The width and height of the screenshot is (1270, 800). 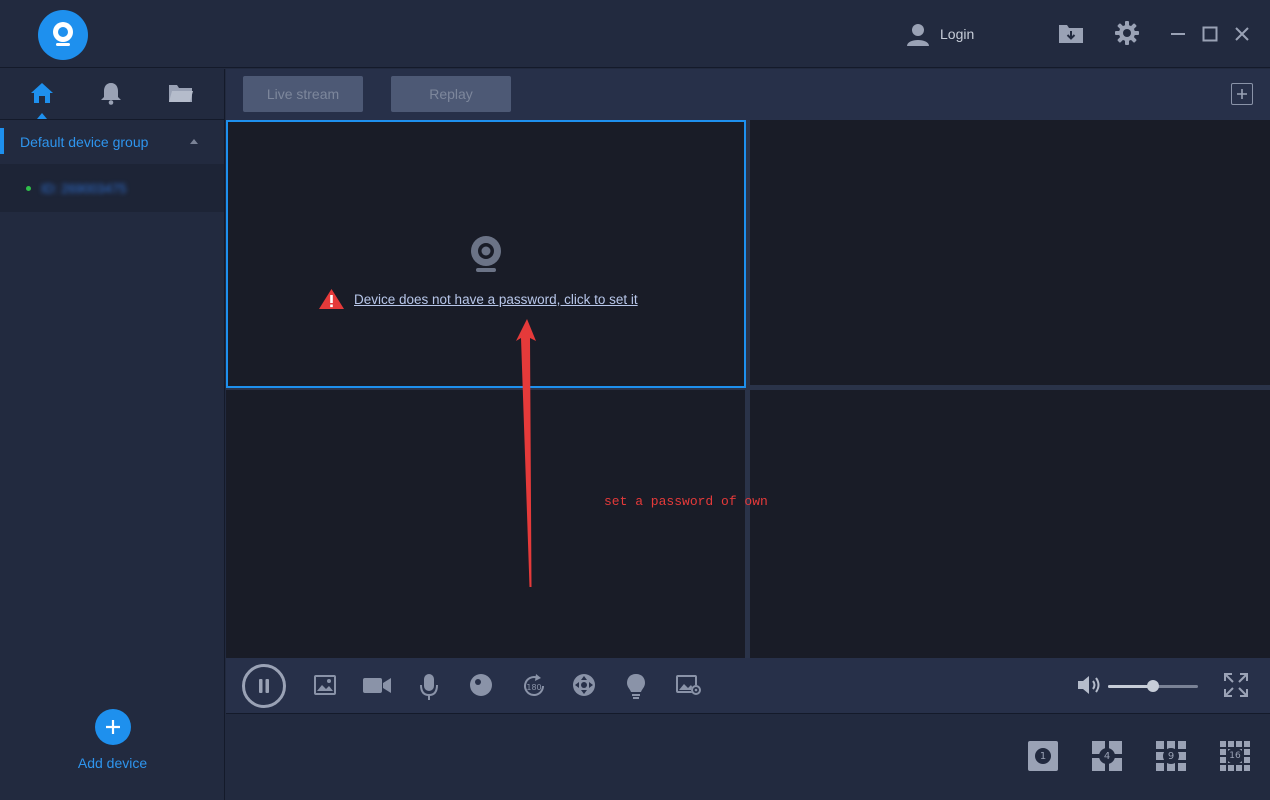 What do you see at coordinates (63, 35) in the screenshot?
I see `logo-icon` at bounding box center [63, 35].